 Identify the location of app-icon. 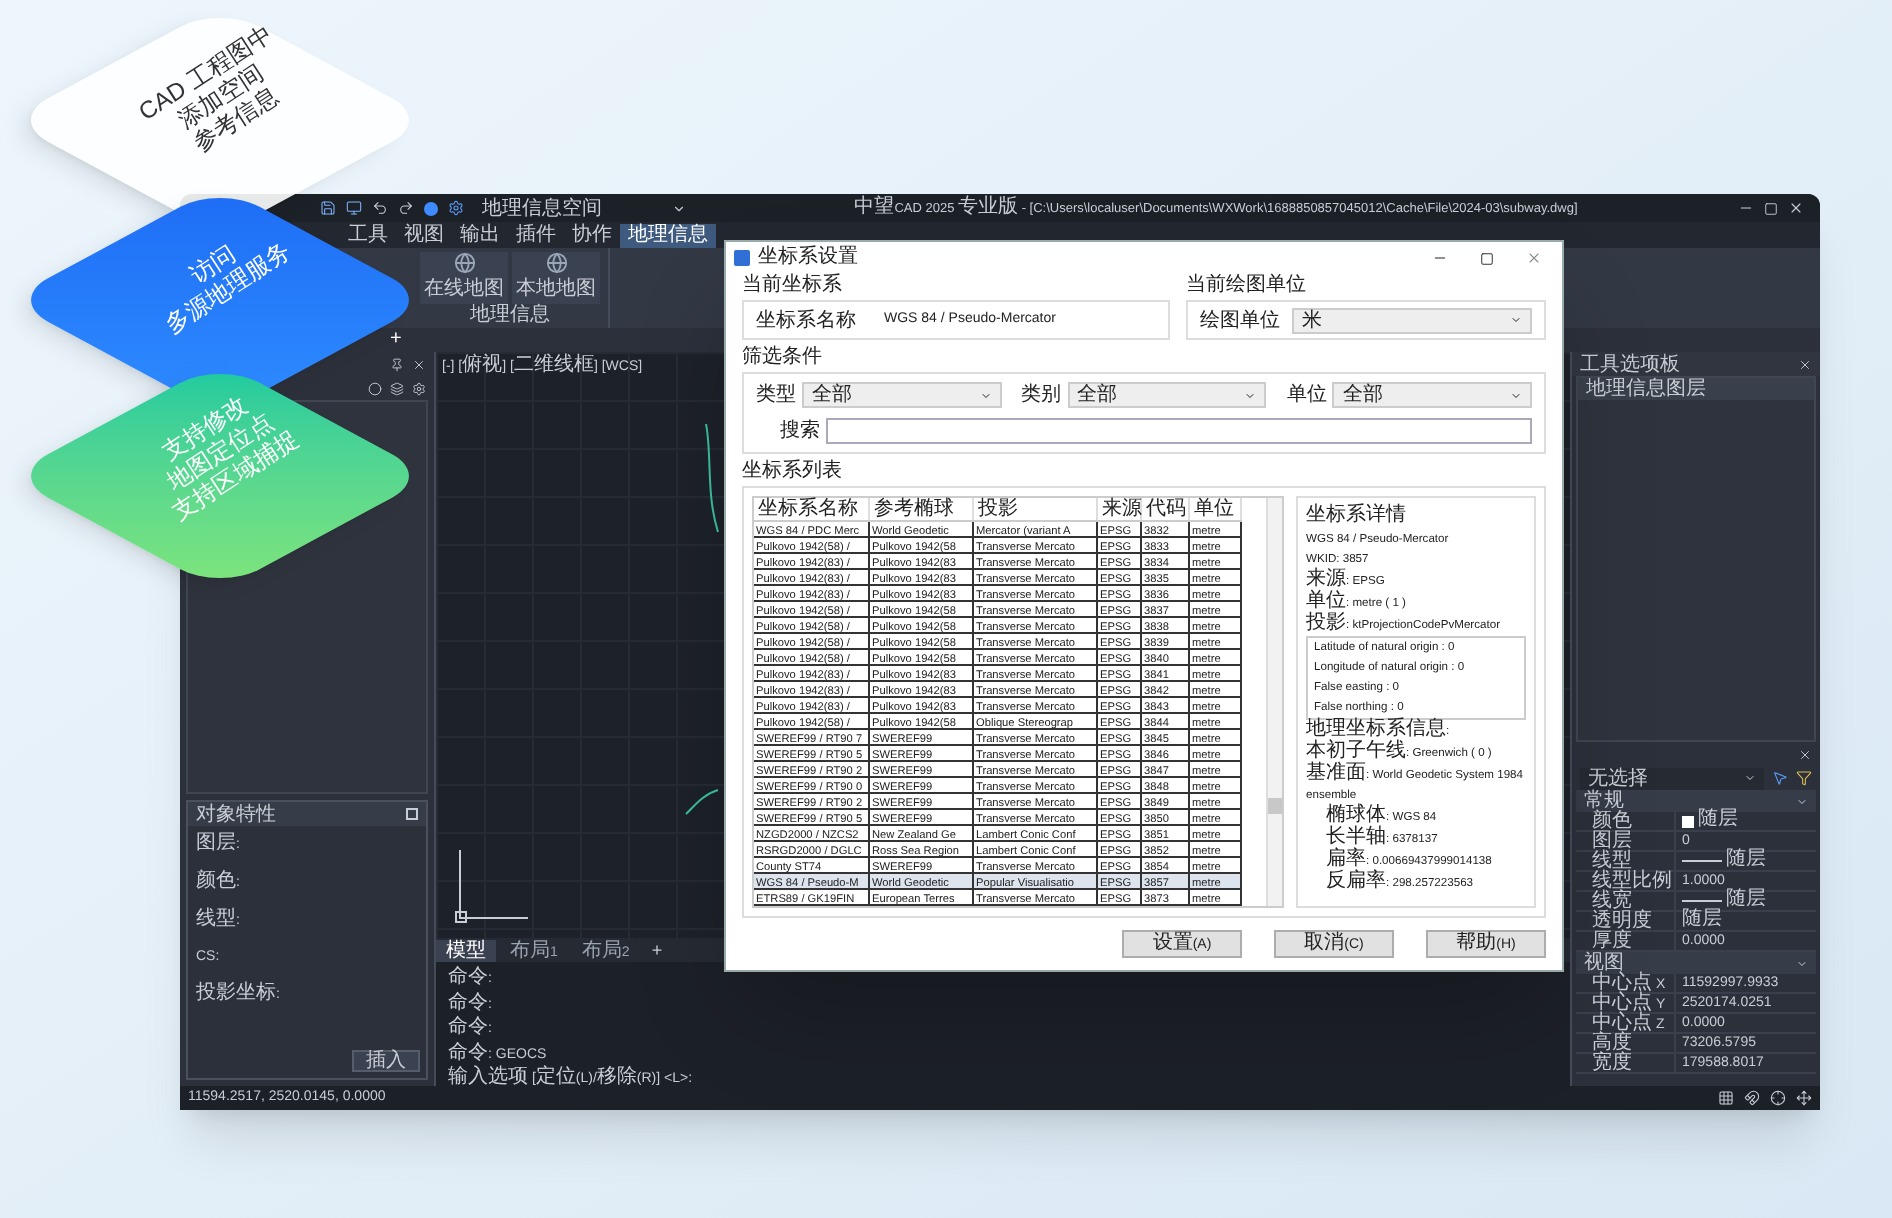
(742, 258).